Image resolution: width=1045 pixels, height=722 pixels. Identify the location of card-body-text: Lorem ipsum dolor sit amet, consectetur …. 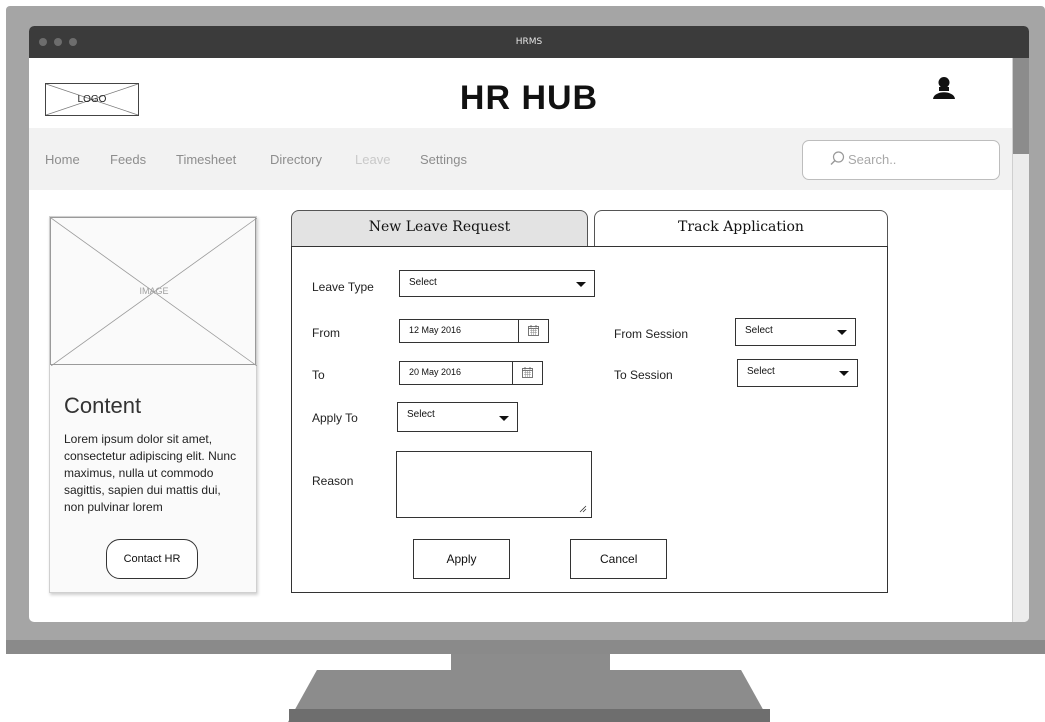
(150, 473).